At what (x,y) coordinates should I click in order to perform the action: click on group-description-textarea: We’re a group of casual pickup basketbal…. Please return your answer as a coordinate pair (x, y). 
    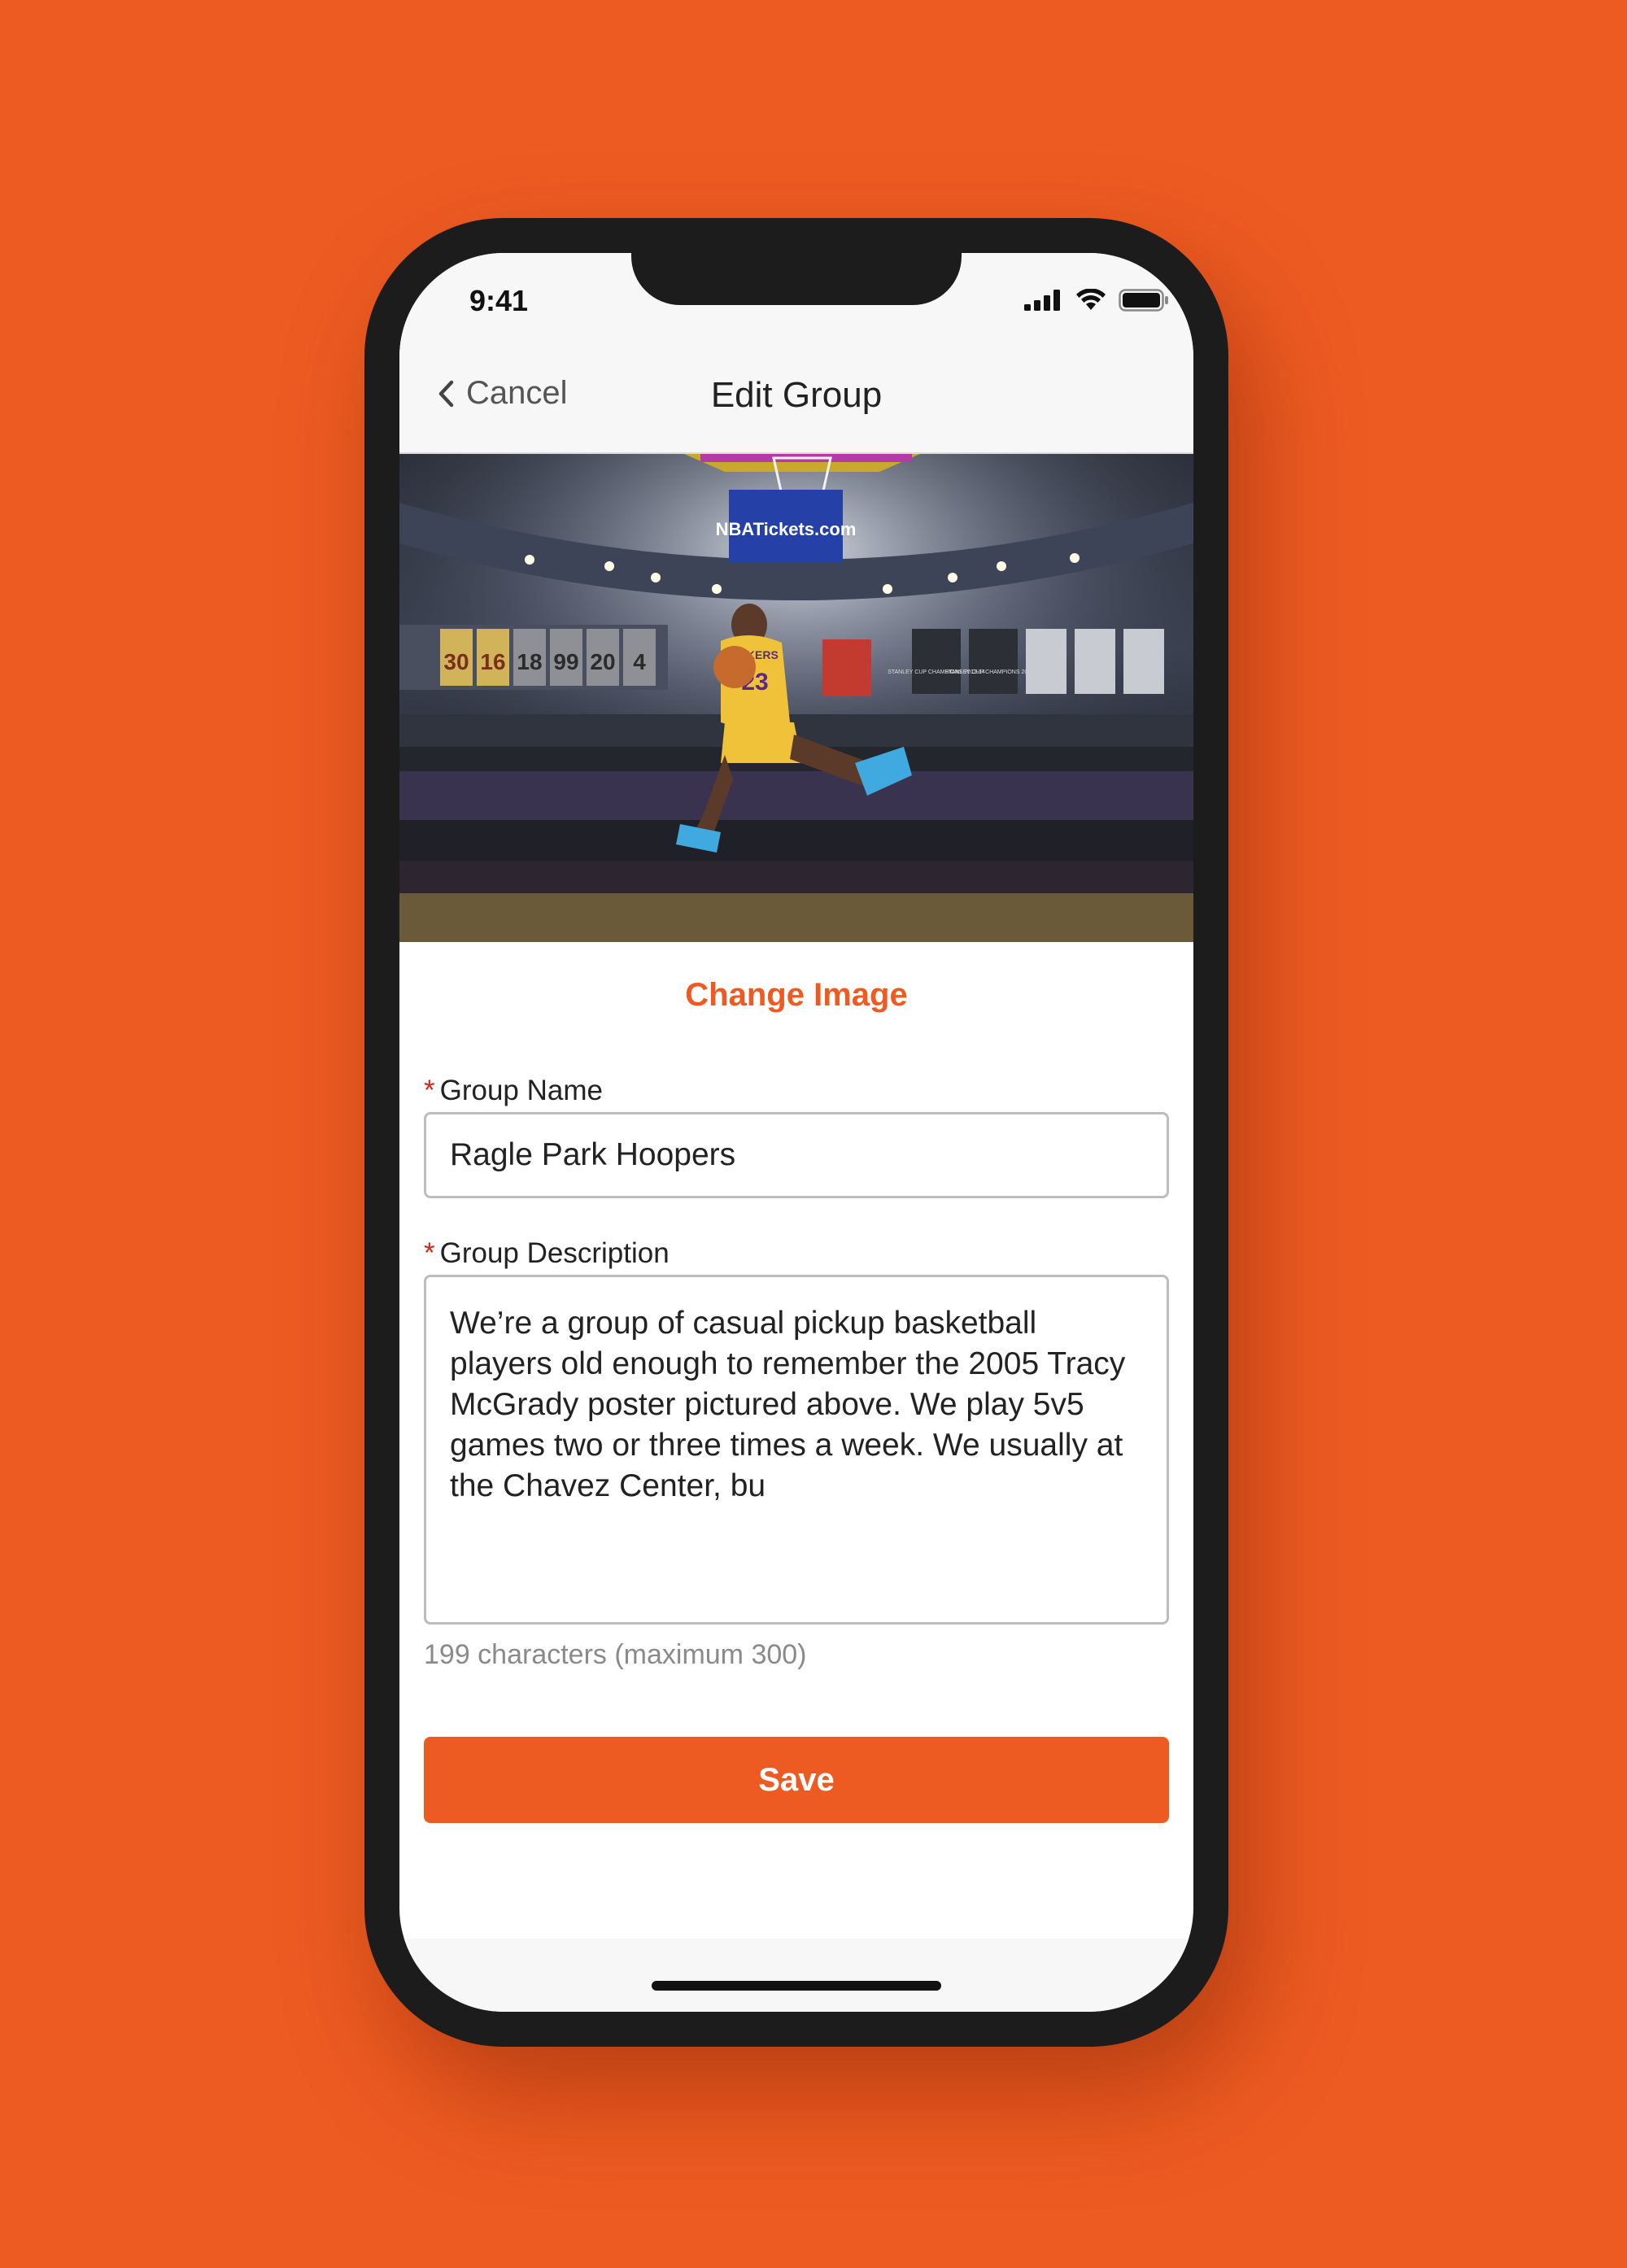
    Looking at the image, I should click on (796, 1450).